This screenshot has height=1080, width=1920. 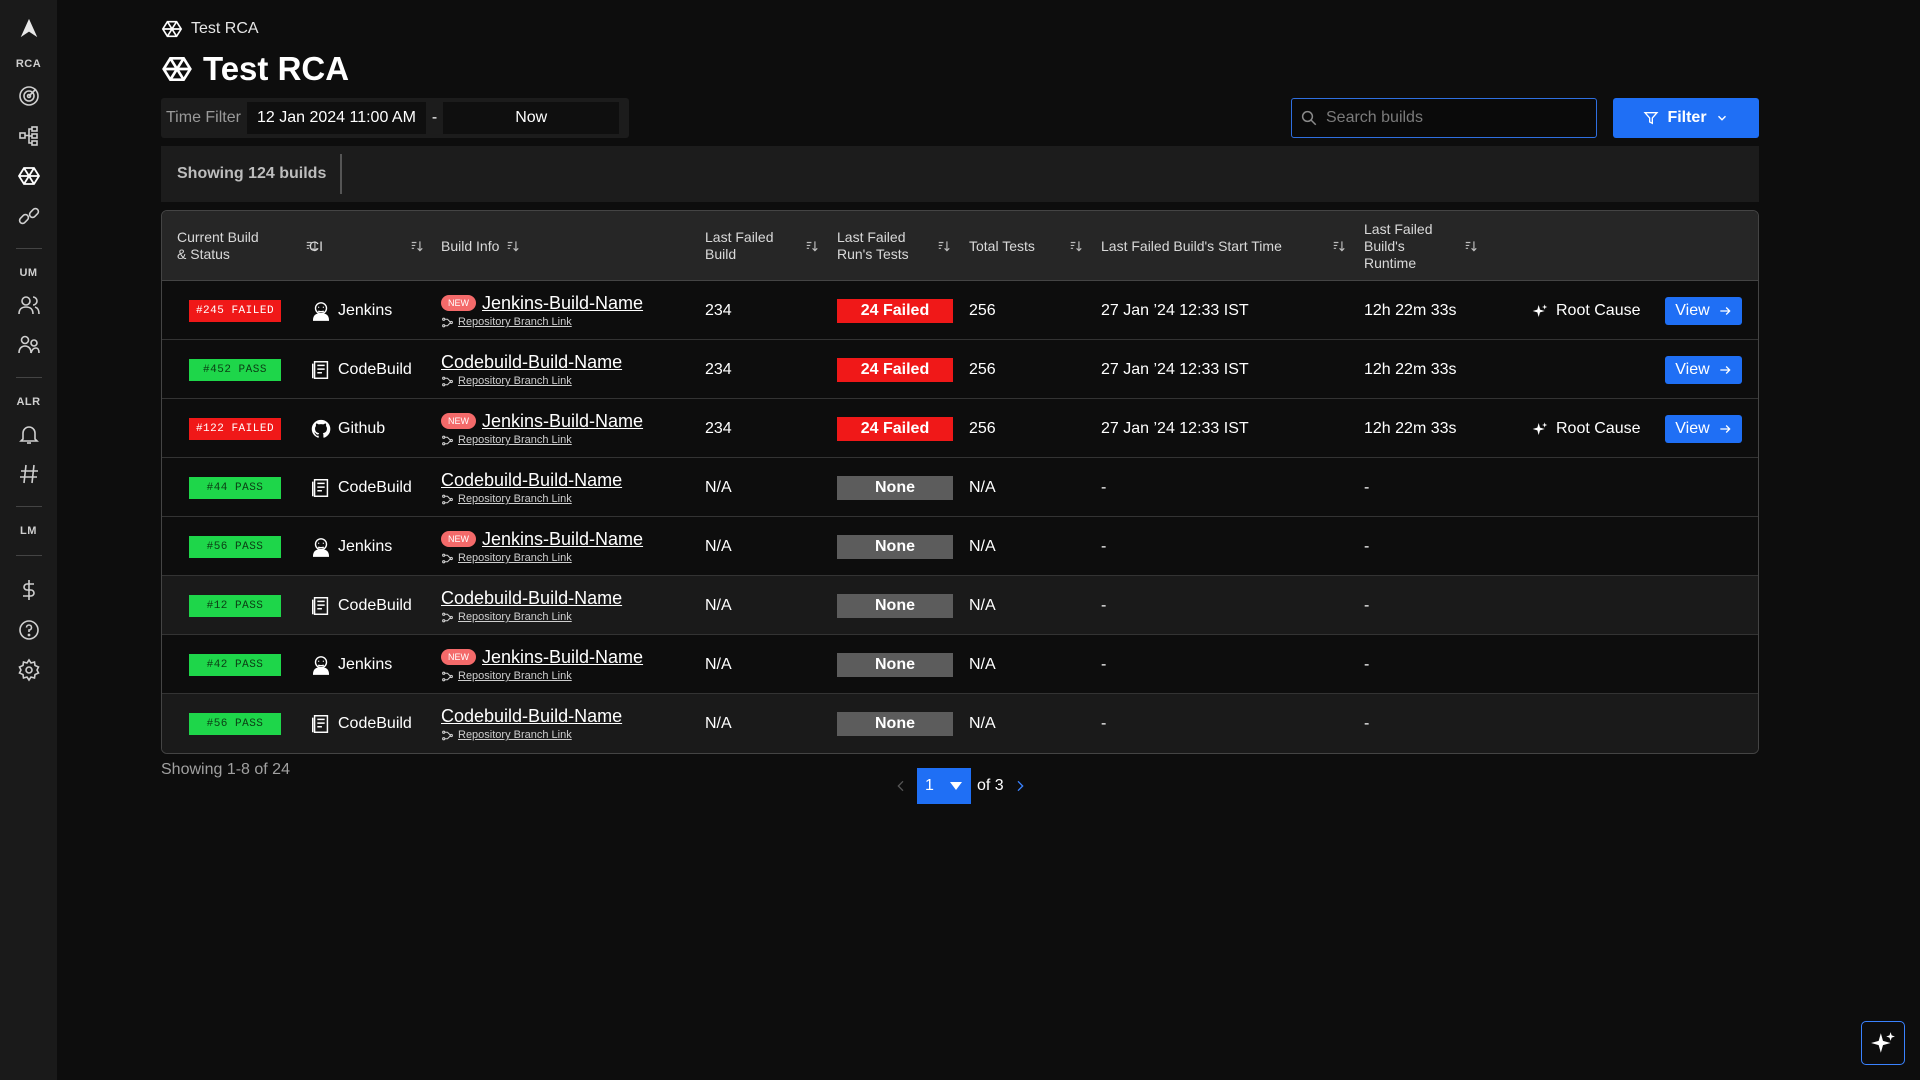 What do you see at coordinates (29, 434) in the screenshot?
I see `bell-icon` at bounding box center [29, 434].